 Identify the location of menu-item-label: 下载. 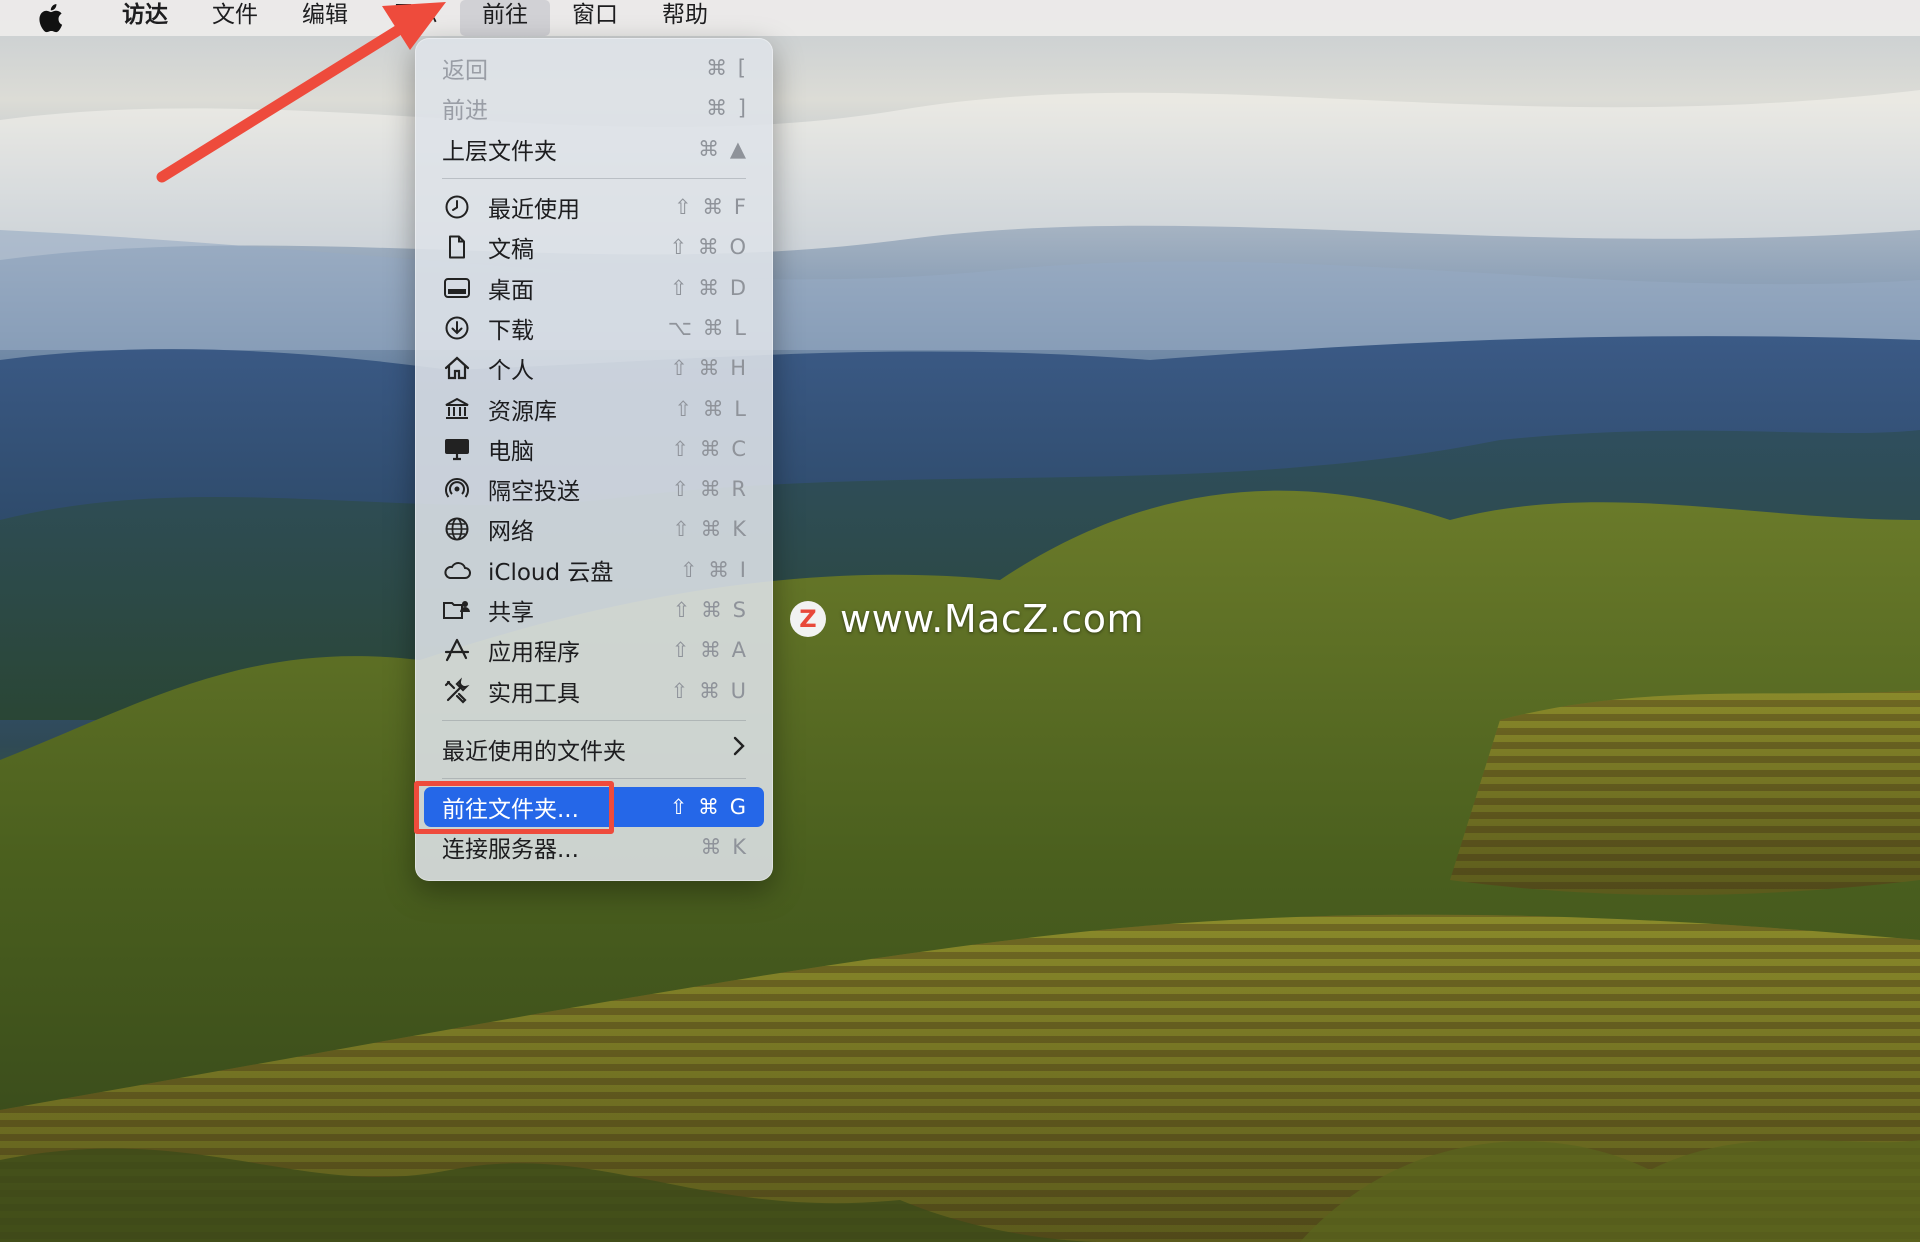
(511, 330).